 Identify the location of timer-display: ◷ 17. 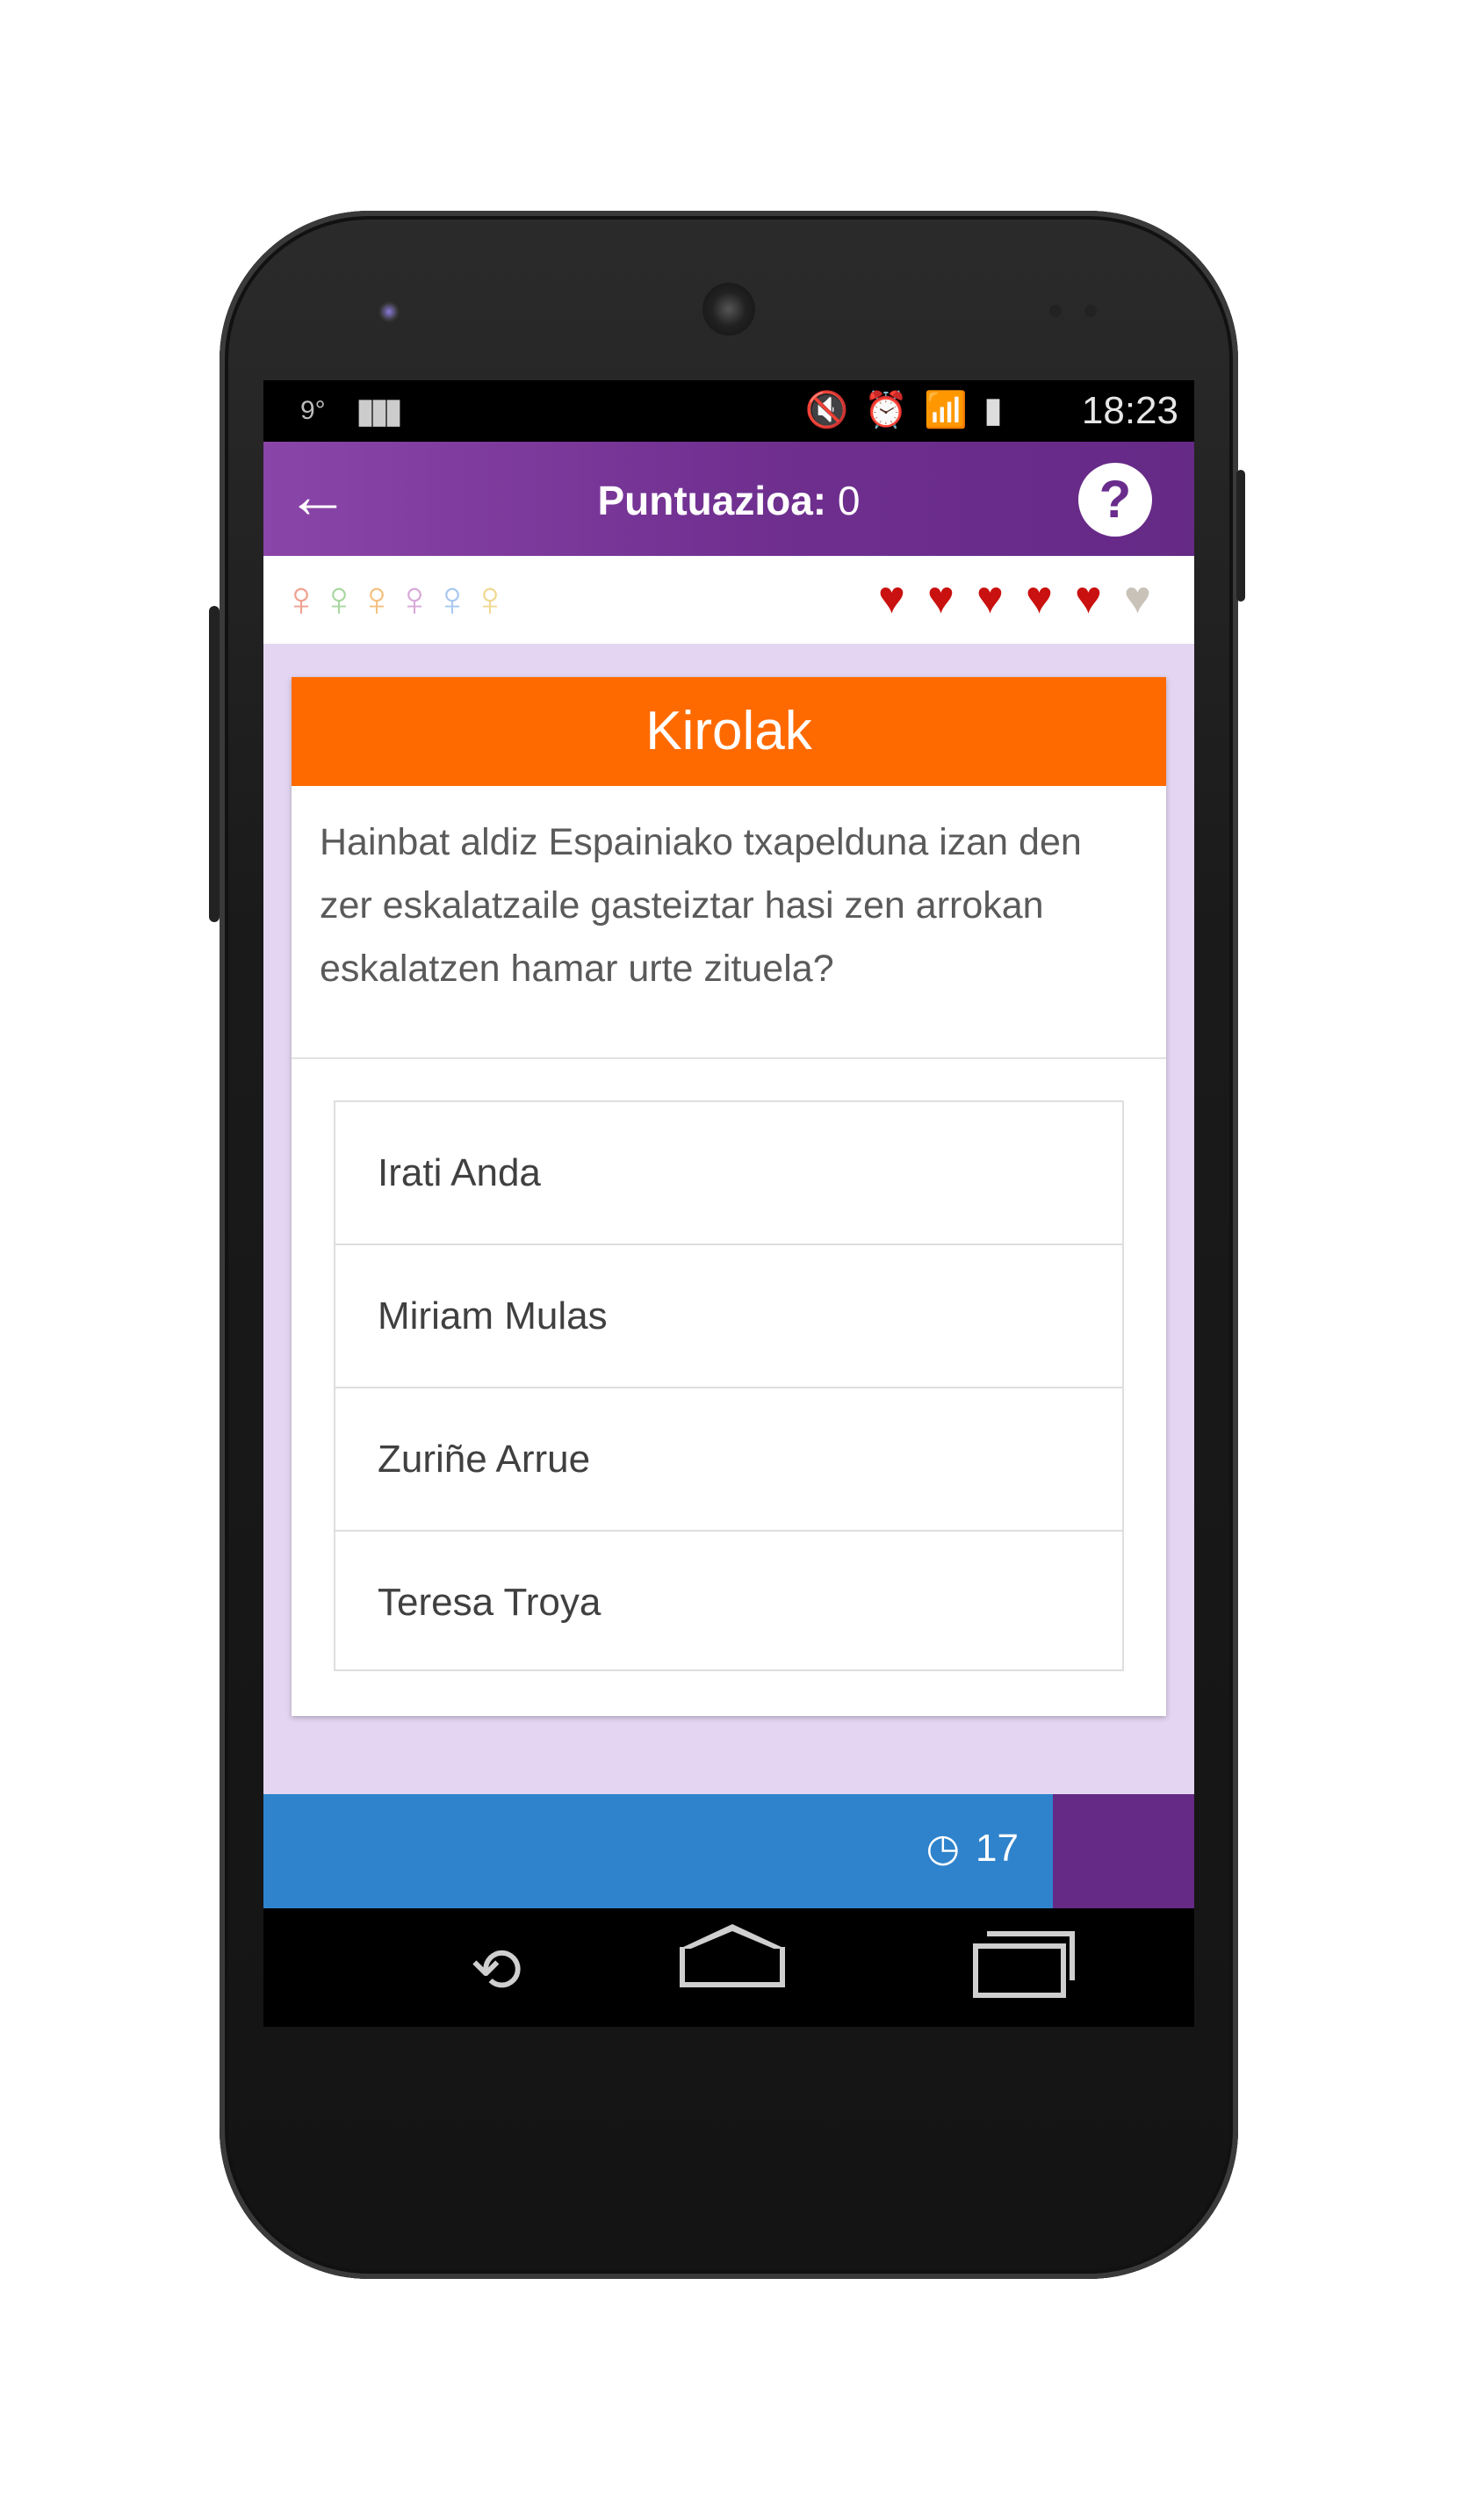
(972, 1848).